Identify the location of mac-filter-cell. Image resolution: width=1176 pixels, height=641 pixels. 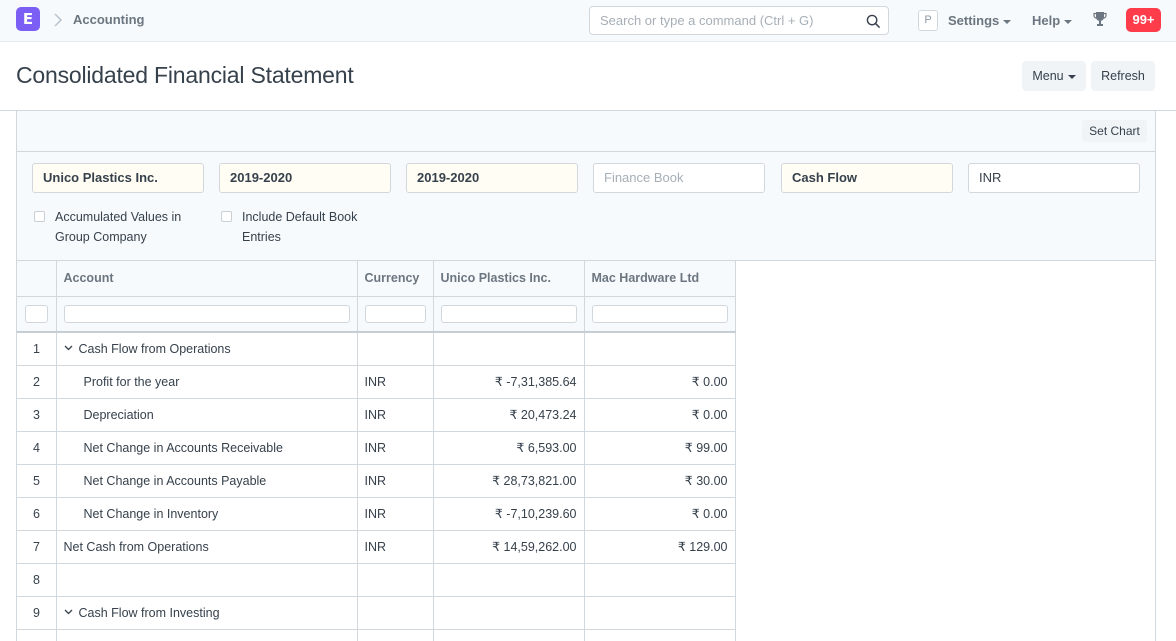
(660, 314).